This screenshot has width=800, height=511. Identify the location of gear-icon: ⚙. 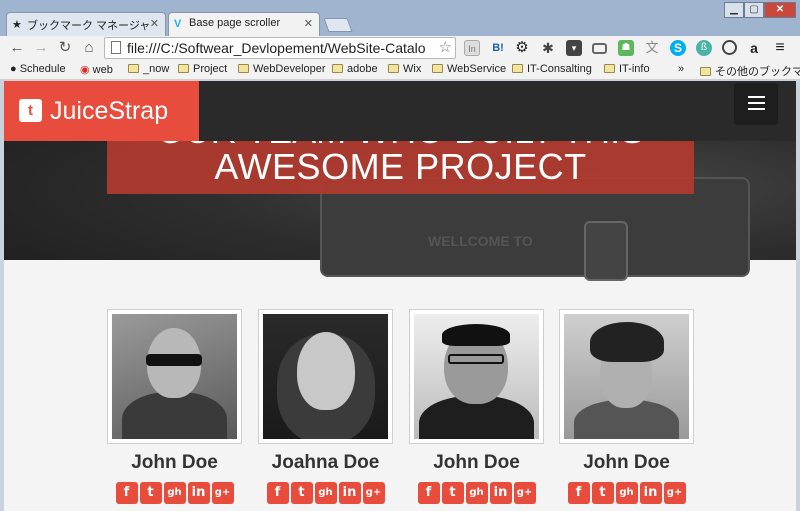
(522, 48).